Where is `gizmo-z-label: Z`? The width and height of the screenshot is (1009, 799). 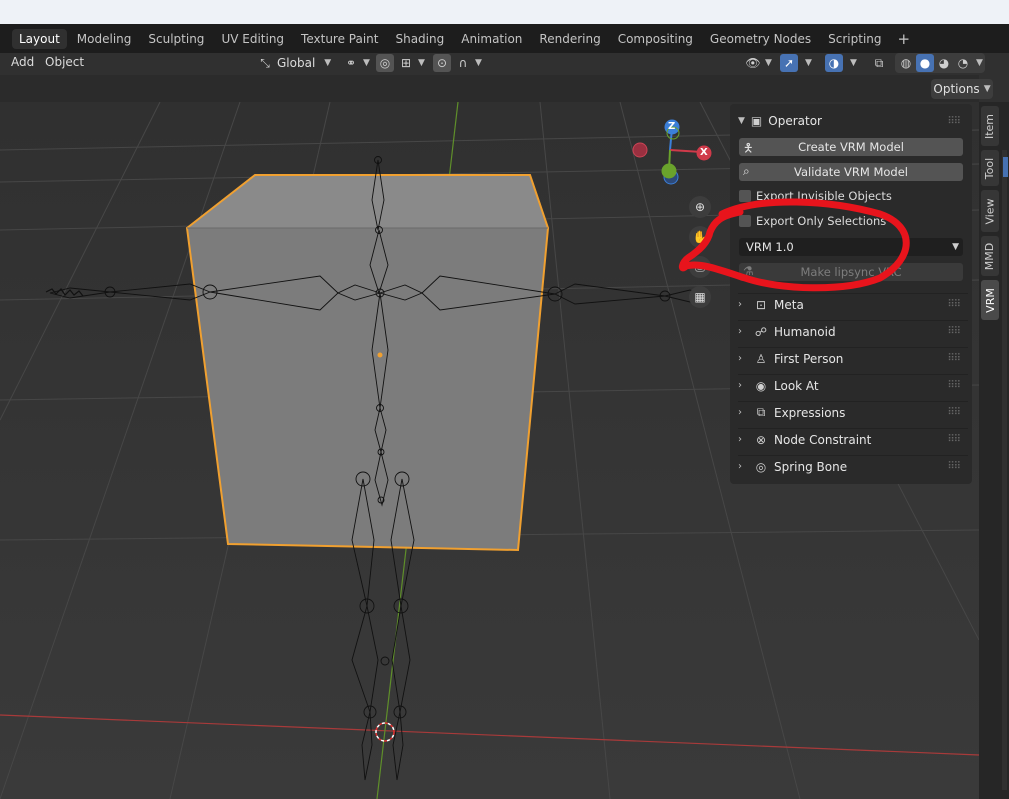
gizmo-z-label: Z is located at coordinates (671, 126).